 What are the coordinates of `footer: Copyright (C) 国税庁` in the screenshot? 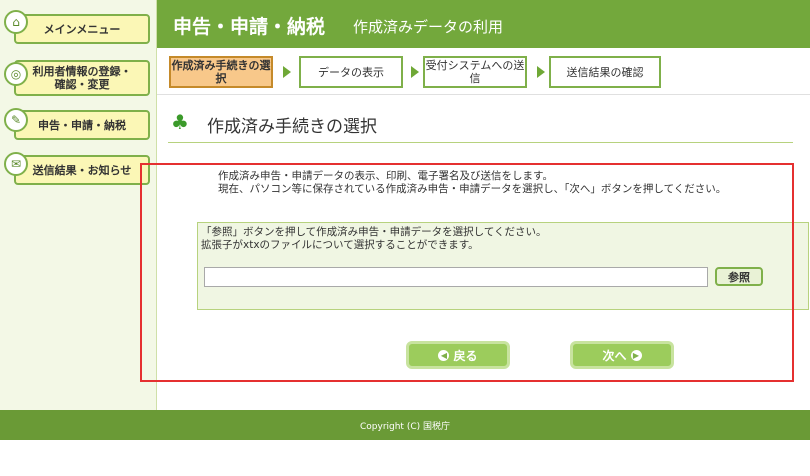 It's located at (405, 425).